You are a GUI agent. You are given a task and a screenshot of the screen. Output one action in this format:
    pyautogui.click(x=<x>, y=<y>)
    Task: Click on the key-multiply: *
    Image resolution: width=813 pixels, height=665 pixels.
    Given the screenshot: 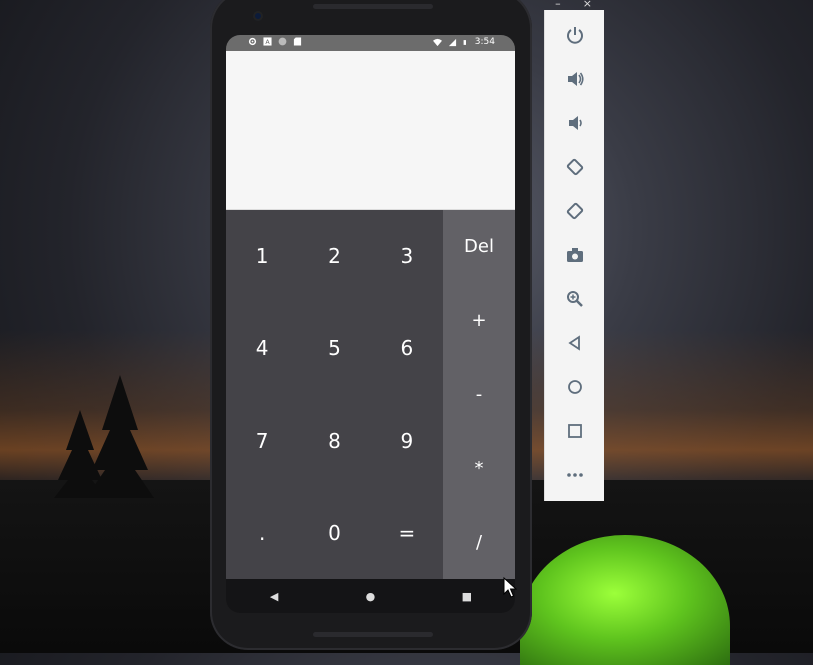 What is the action you would take?
    pyautogui.click(x=479, y=468)
    